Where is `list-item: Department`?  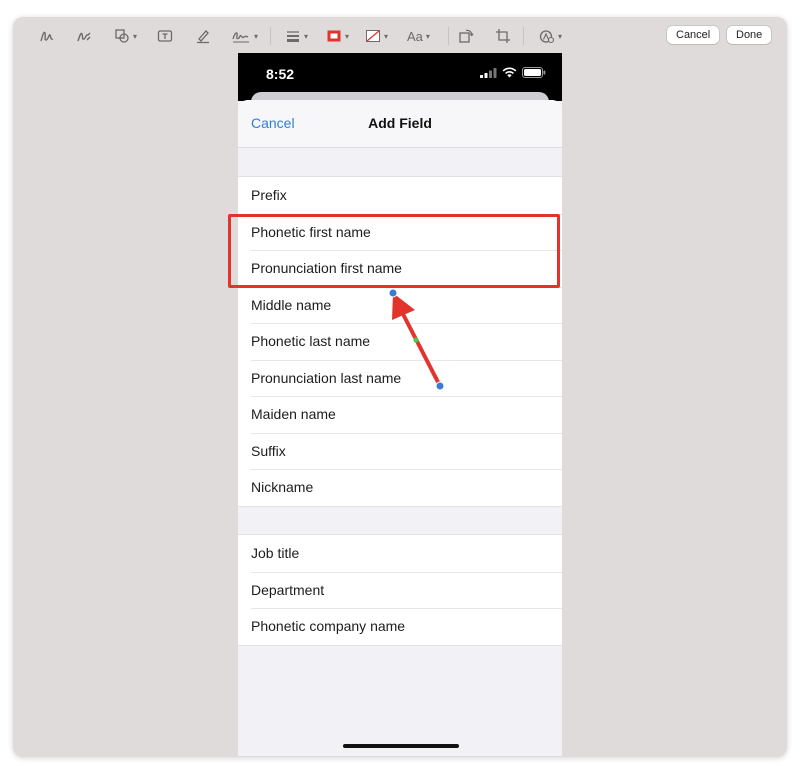 list-item: Department is located at coordinates (400, 590).